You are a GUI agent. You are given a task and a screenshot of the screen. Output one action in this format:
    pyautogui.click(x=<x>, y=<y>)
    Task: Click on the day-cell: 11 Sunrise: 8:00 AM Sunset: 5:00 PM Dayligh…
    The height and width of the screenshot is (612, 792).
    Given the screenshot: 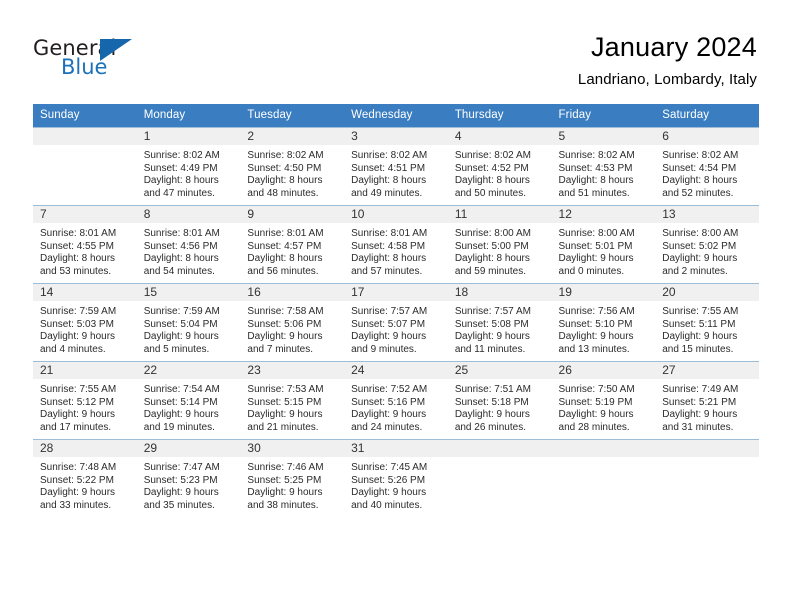 What is the action you would take?
    pyautogui.click(x=499, y=244)
    